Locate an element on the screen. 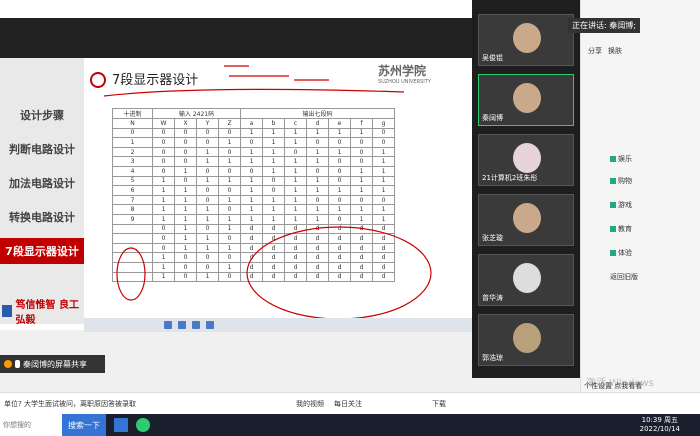  side-btn-experience: 体验 is located at coordinates (629, 253).